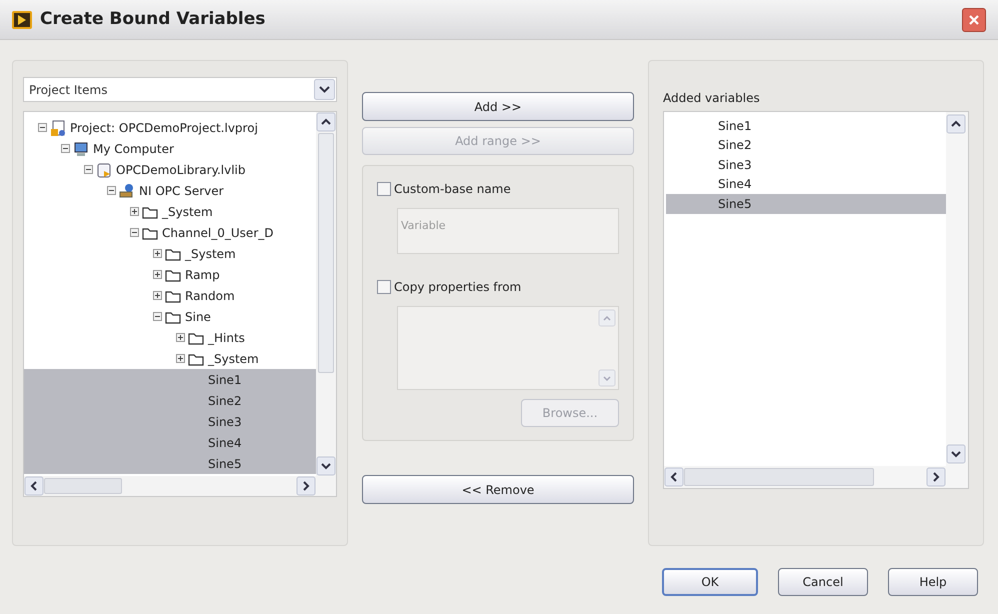 This screenshot has width=998, height=614. Describe the element at coordinates (104, 170) in the screenshot. I see `library-icon` at that location.